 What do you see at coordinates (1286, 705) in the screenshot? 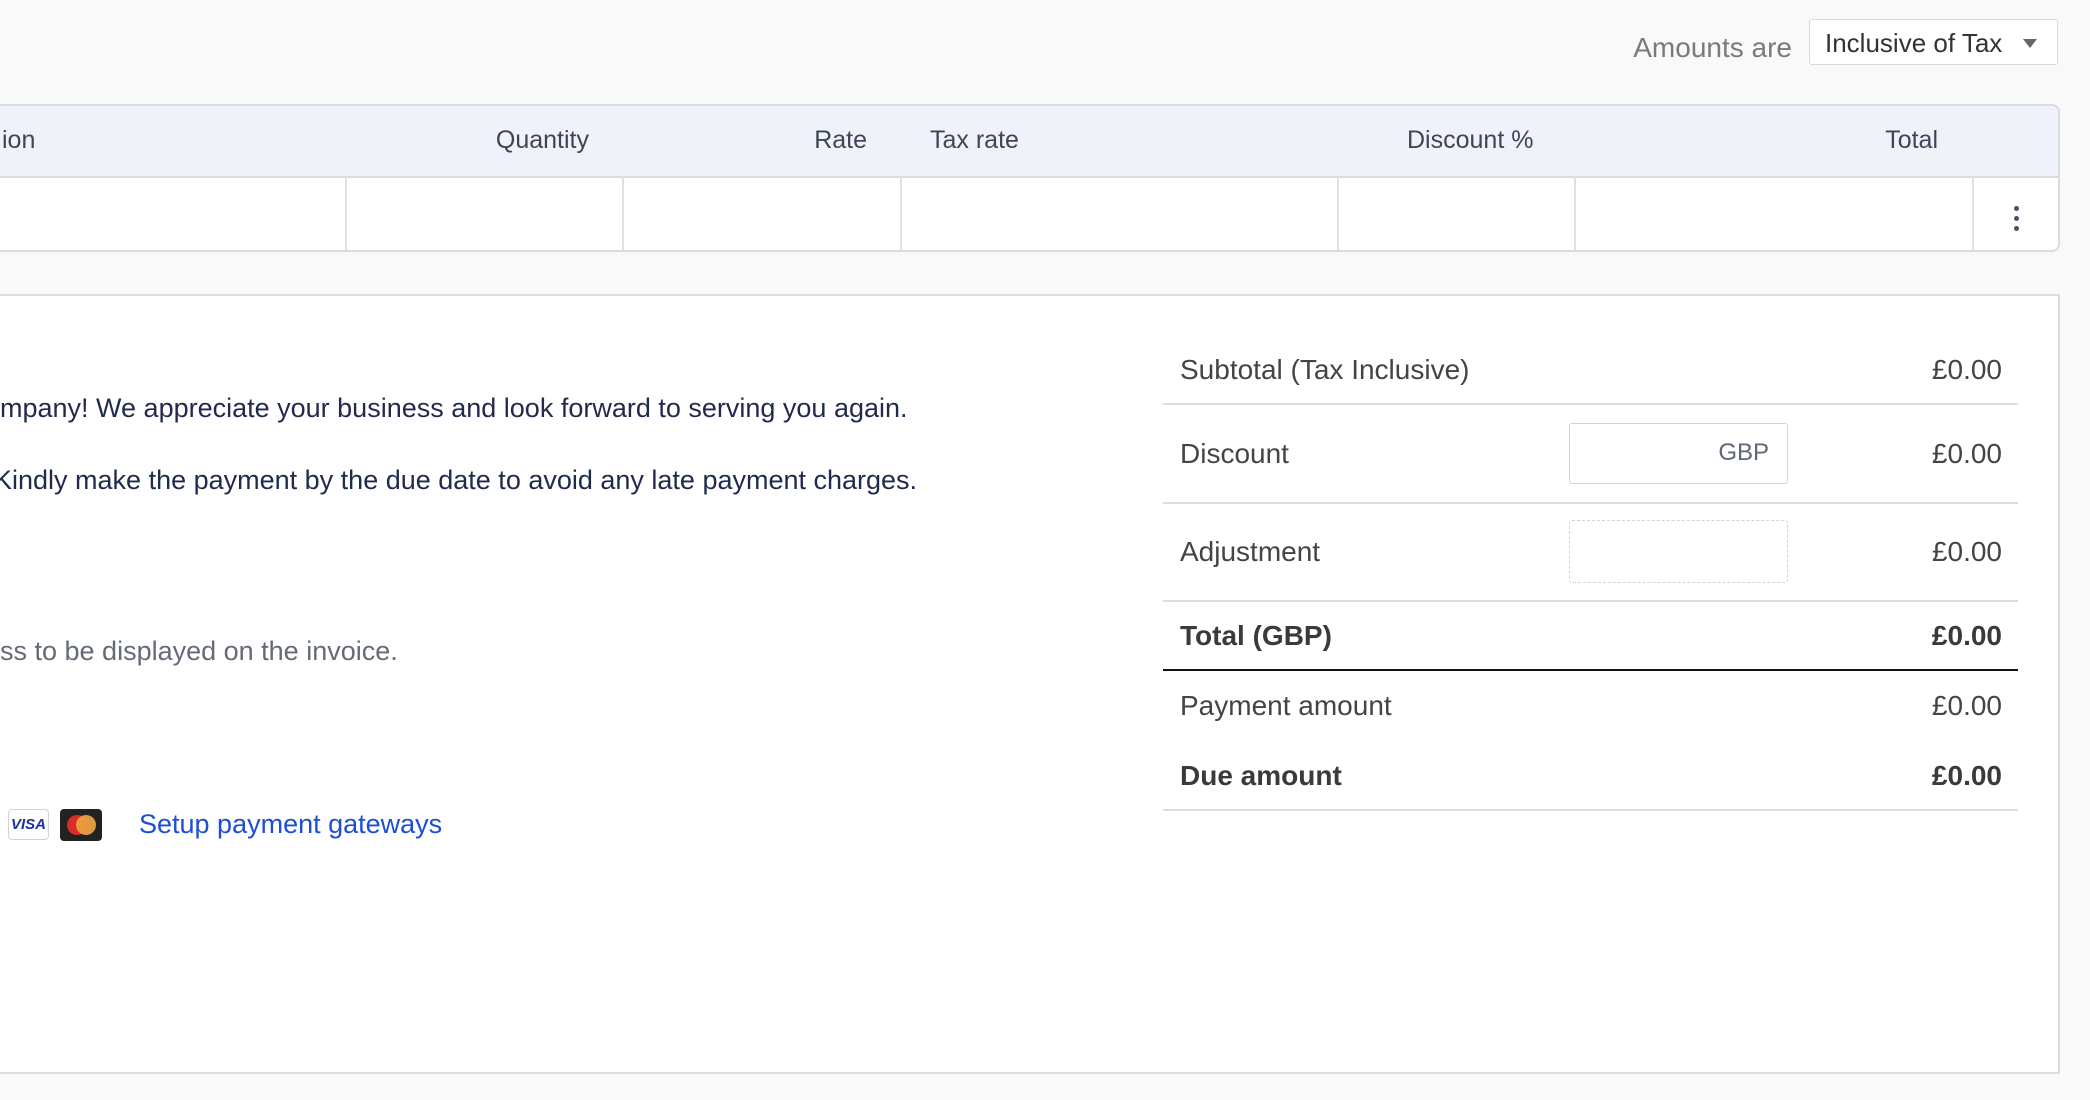
I see `payment-amount-label: Payment amount` at bounding box center [1286, 705].